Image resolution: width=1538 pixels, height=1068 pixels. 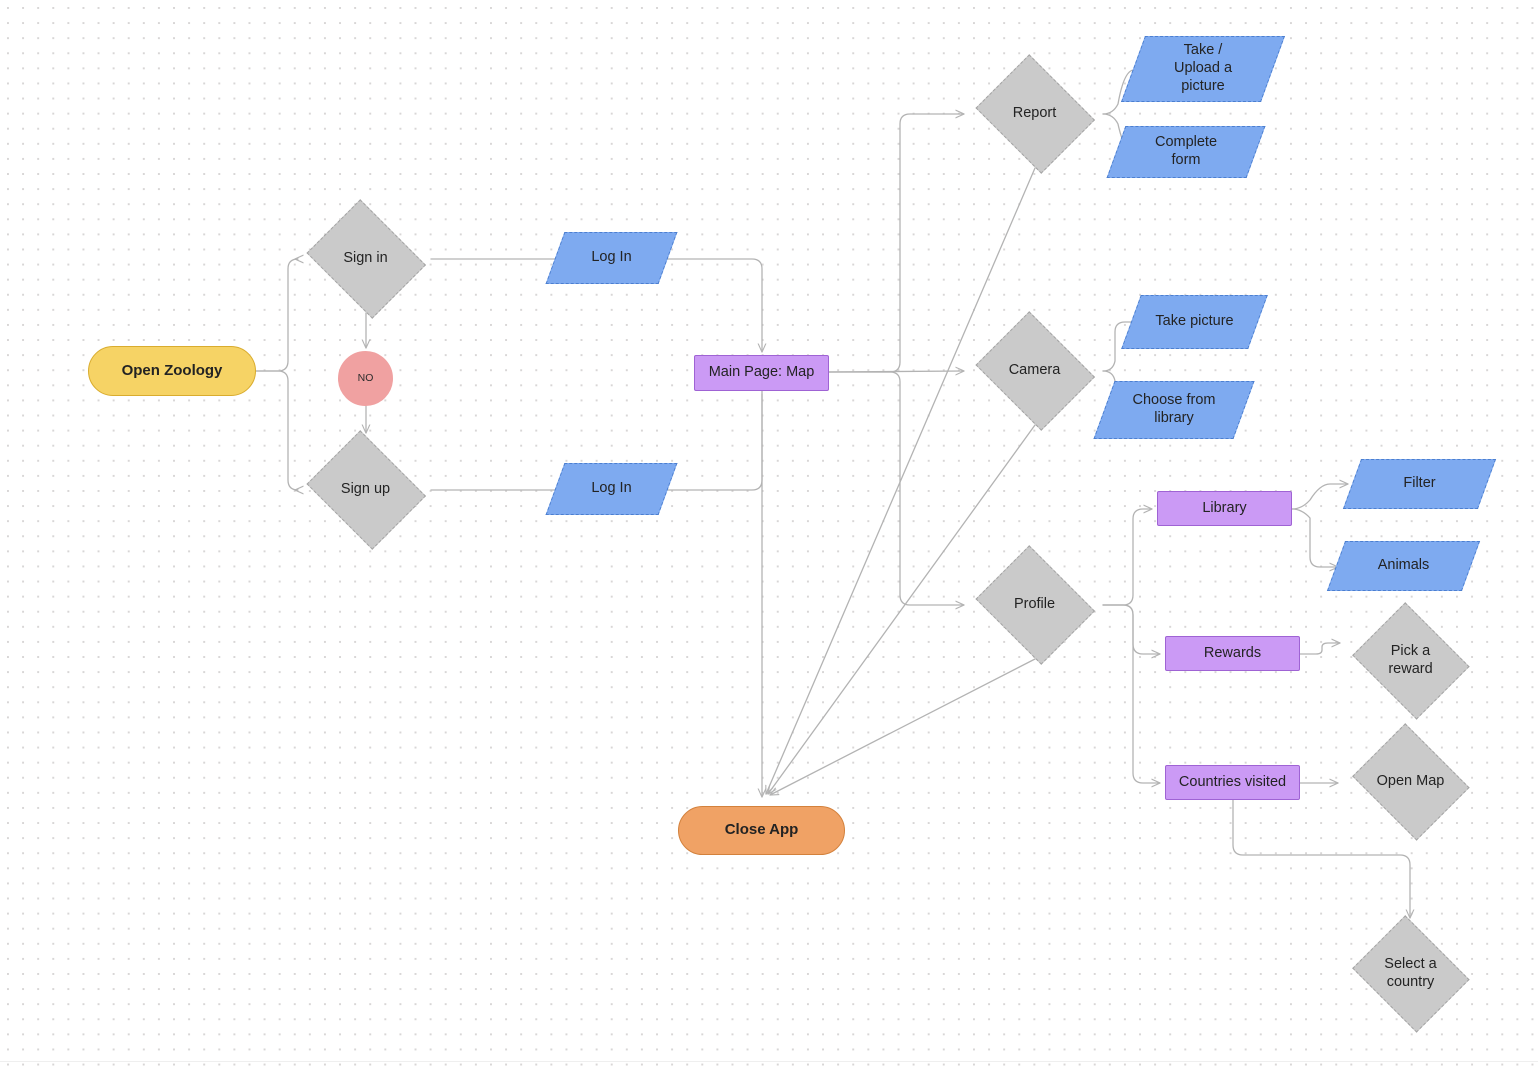 I want to click on node-label: Open Zoology, so click(x=172, y=370).